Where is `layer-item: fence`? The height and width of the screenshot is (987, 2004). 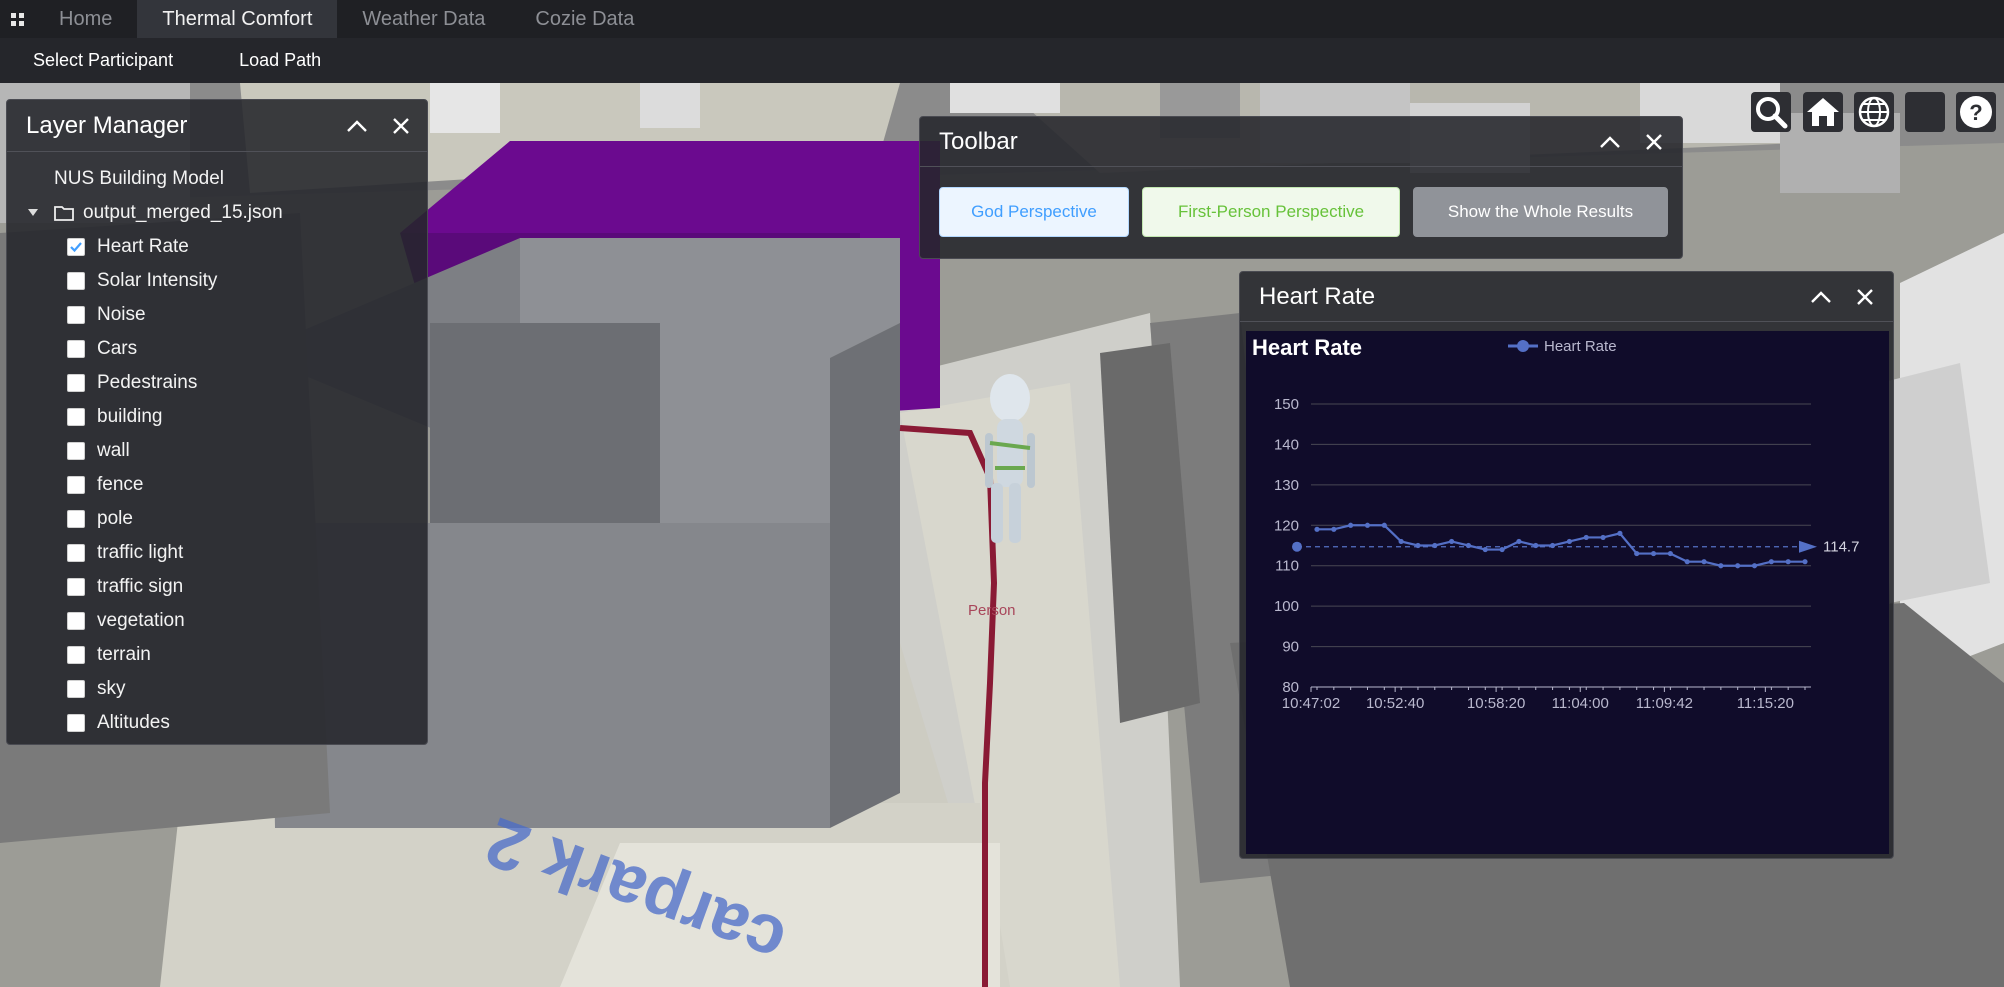 layer-item: fence is located at coordinates (217, 485).